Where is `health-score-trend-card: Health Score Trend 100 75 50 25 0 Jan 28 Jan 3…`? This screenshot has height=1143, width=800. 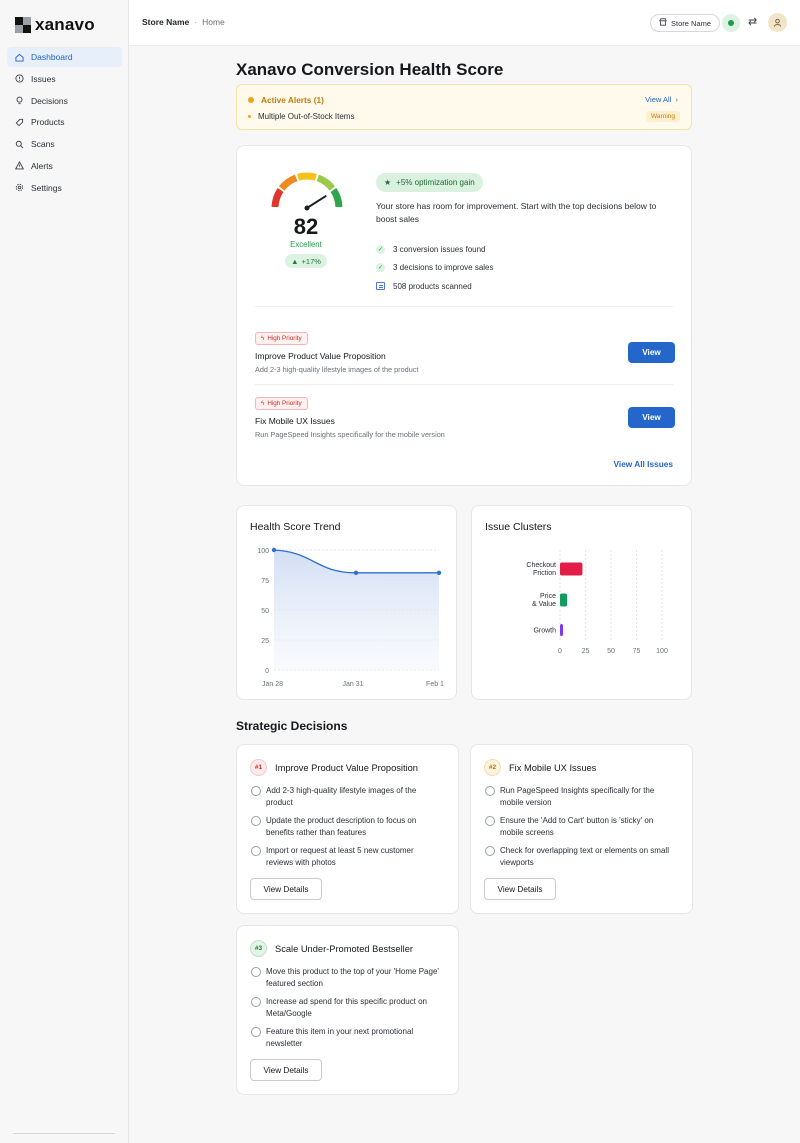 health-score-trend-card: Health Score Trend 100 75 50 25 0 Jan 28 Jan 3… is located at coordinates (346, 602).